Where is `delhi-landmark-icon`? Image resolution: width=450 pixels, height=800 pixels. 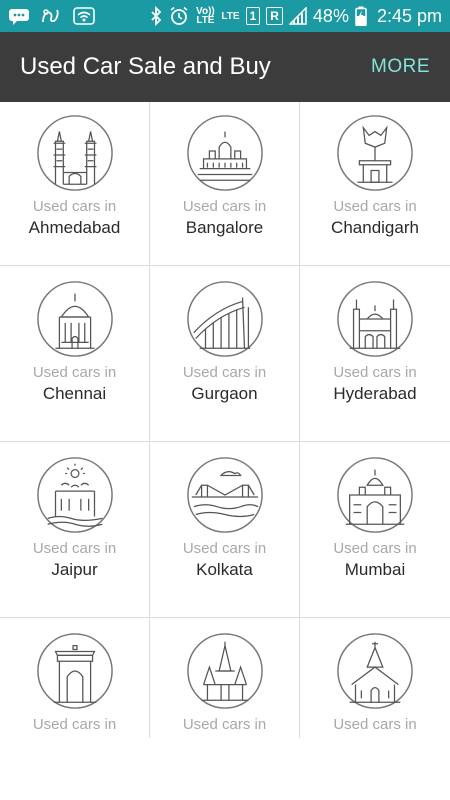 delhi-landmark-icon is located at coordinates (75, 671).